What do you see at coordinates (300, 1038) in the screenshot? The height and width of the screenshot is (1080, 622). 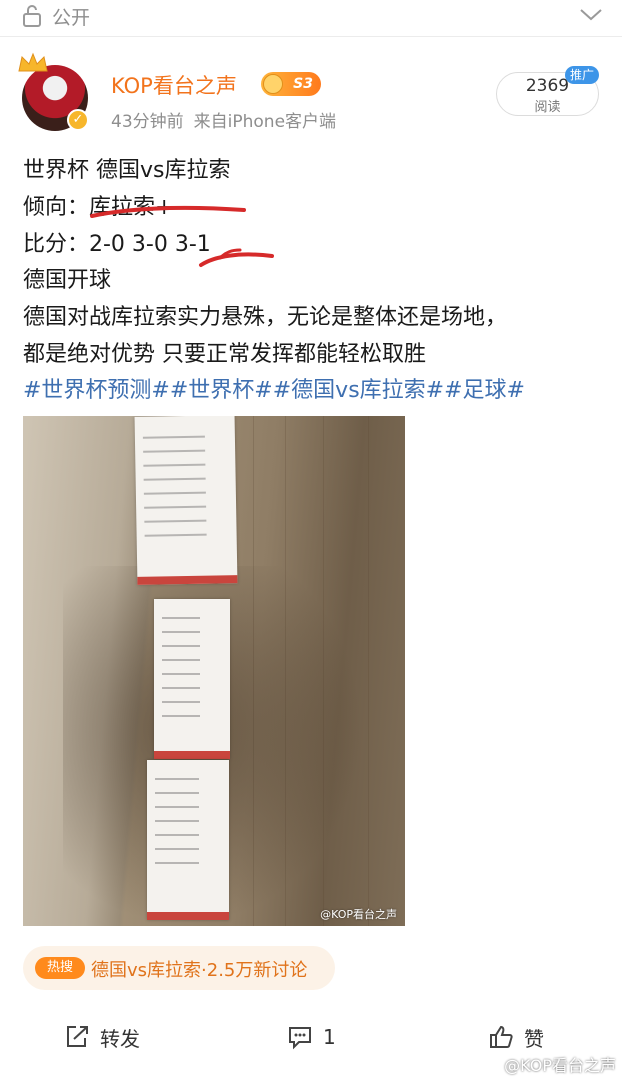 I see `comment-icon` at bounding box center [300, 1038].